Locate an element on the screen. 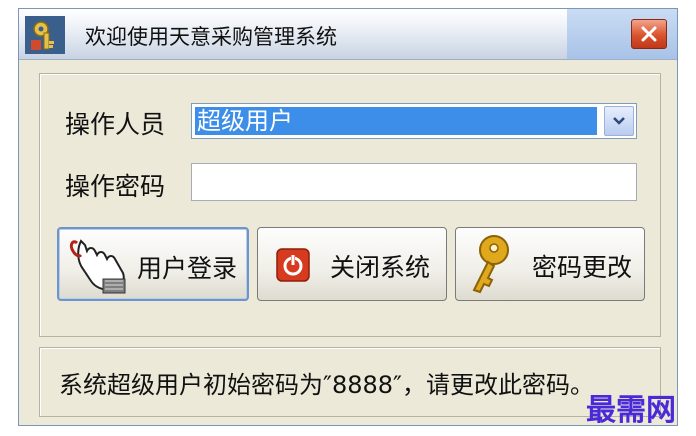 The image size is (696, 436). operator-selected-value: 超级用户 is located at coordinates (396, 121).